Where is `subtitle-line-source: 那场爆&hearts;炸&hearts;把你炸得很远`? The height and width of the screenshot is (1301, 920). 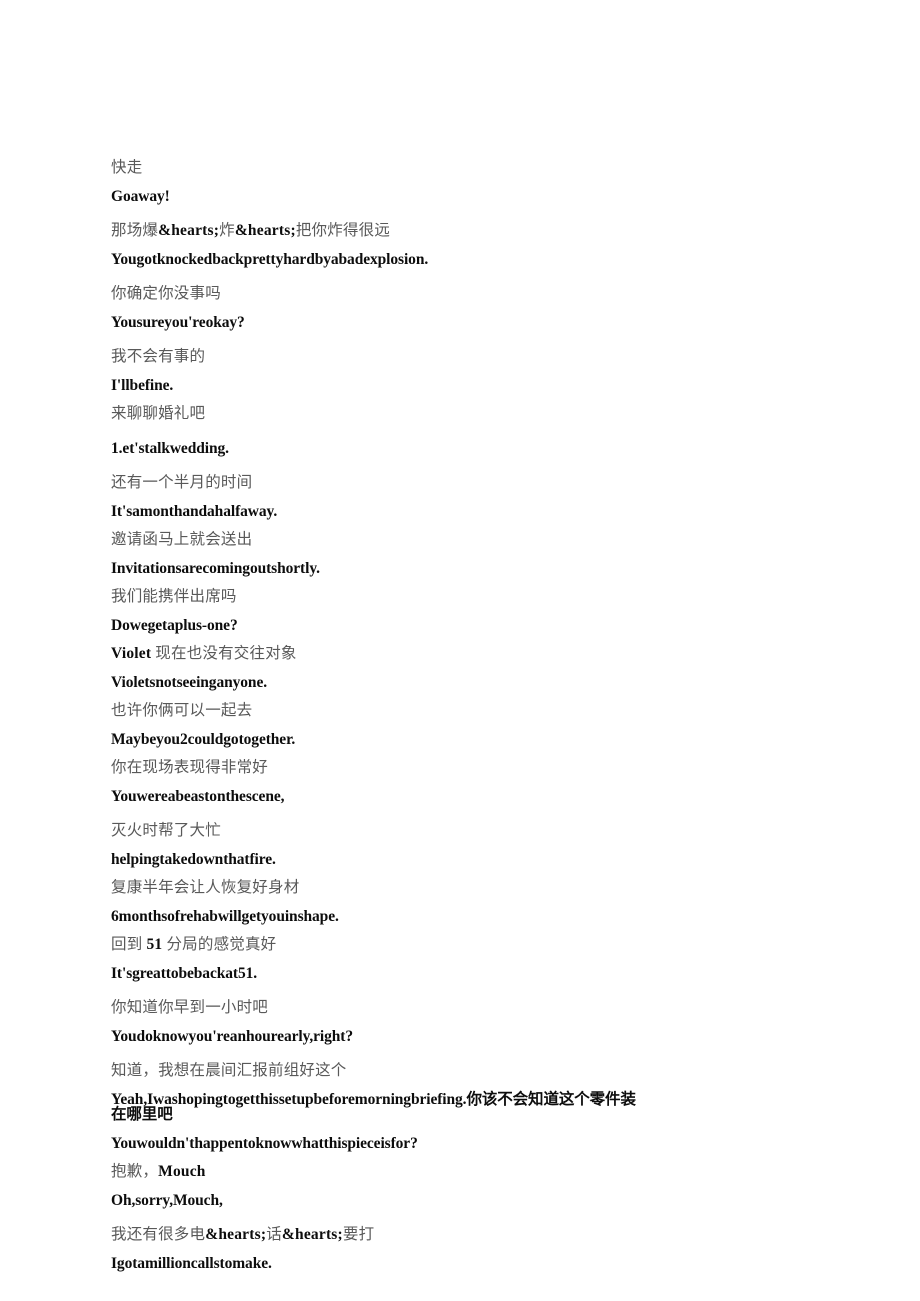 subtitle-line-source: 那场爆&hearts;炸&hearts;把你炸得很远 is located at coordinates (251, 230).